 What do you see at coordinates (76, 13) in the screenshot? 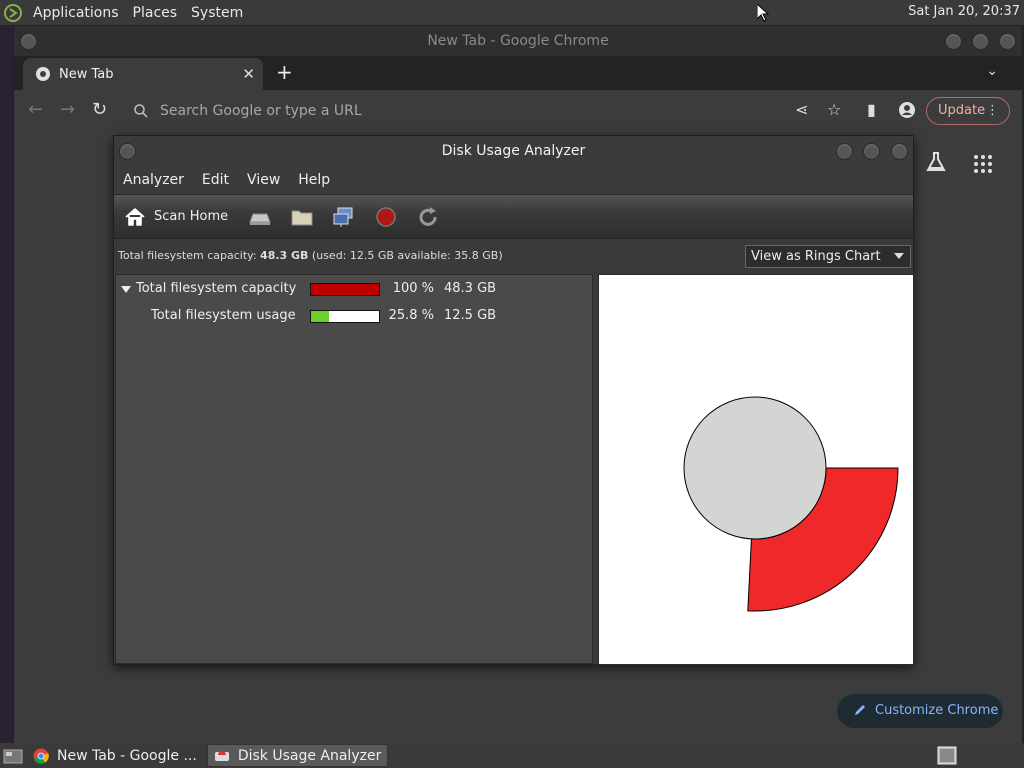
I see `menu-applications: Applications` at bounding box center [76, 13].